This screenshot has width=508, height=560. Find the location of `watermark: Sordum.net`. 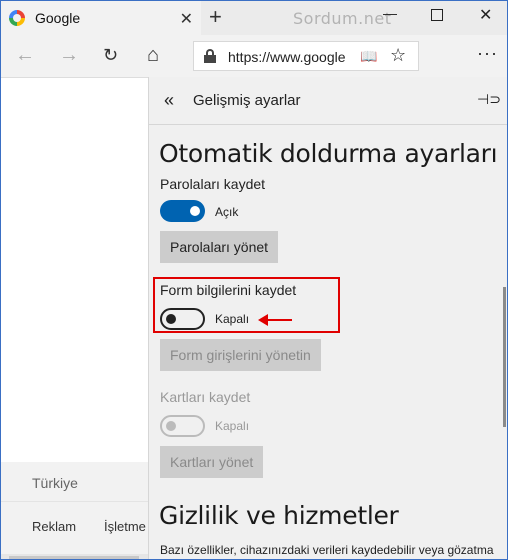

watermark: Sordum.net is located at coordinates (342, 18).